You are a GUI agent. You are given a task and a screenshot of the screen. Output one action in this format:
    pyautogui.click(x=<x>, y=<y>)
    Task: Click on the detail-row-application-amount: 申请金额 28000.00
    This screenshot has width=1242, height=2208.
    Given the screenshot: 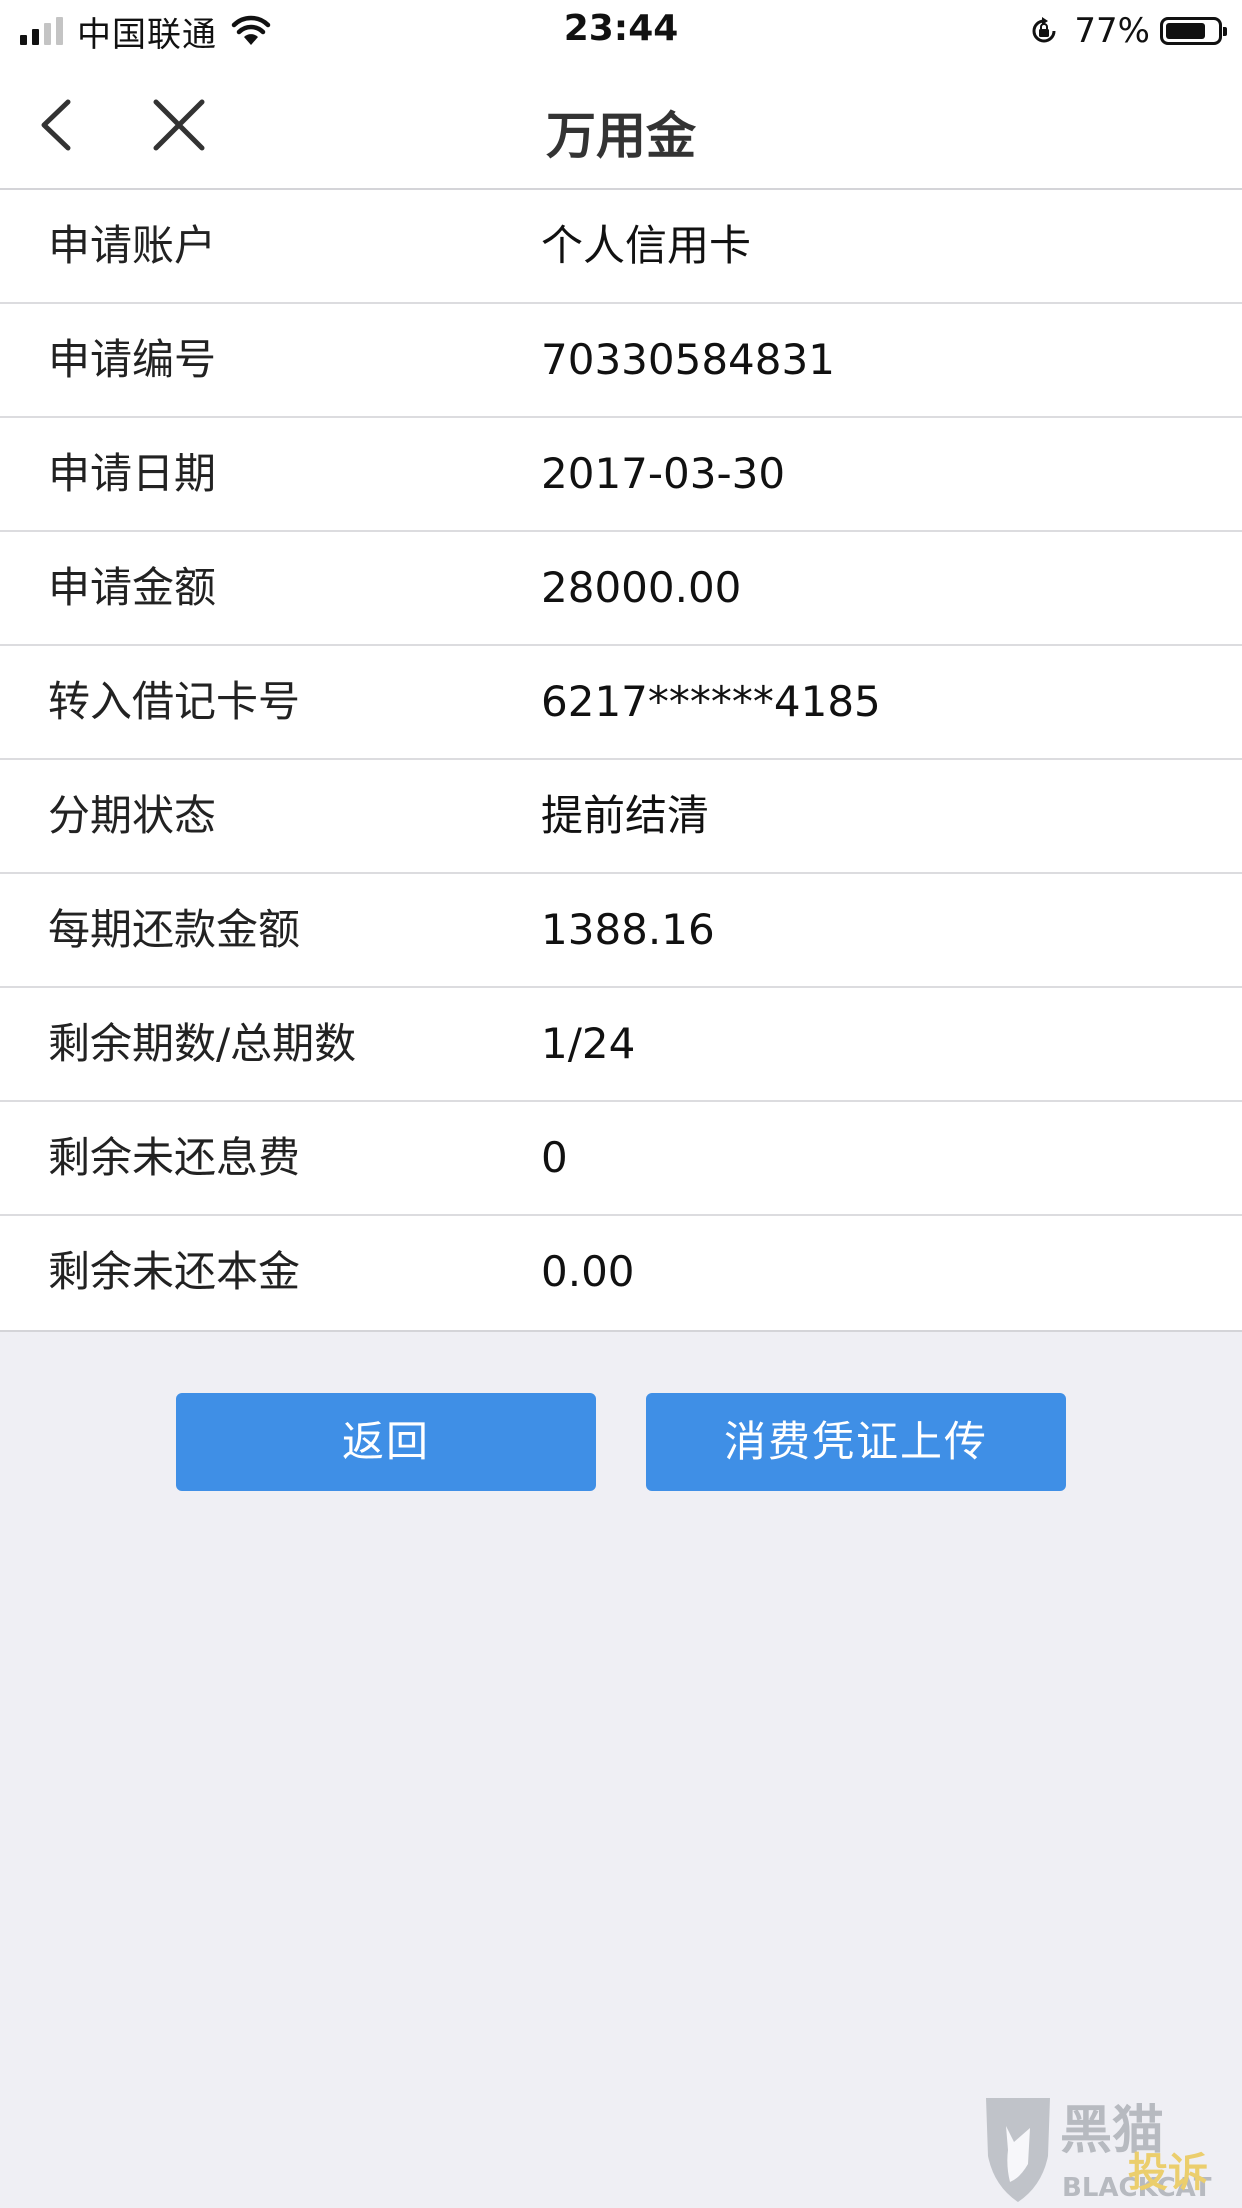 What is the action you would take?
    pyautogui.click(x=621, y=589)
    